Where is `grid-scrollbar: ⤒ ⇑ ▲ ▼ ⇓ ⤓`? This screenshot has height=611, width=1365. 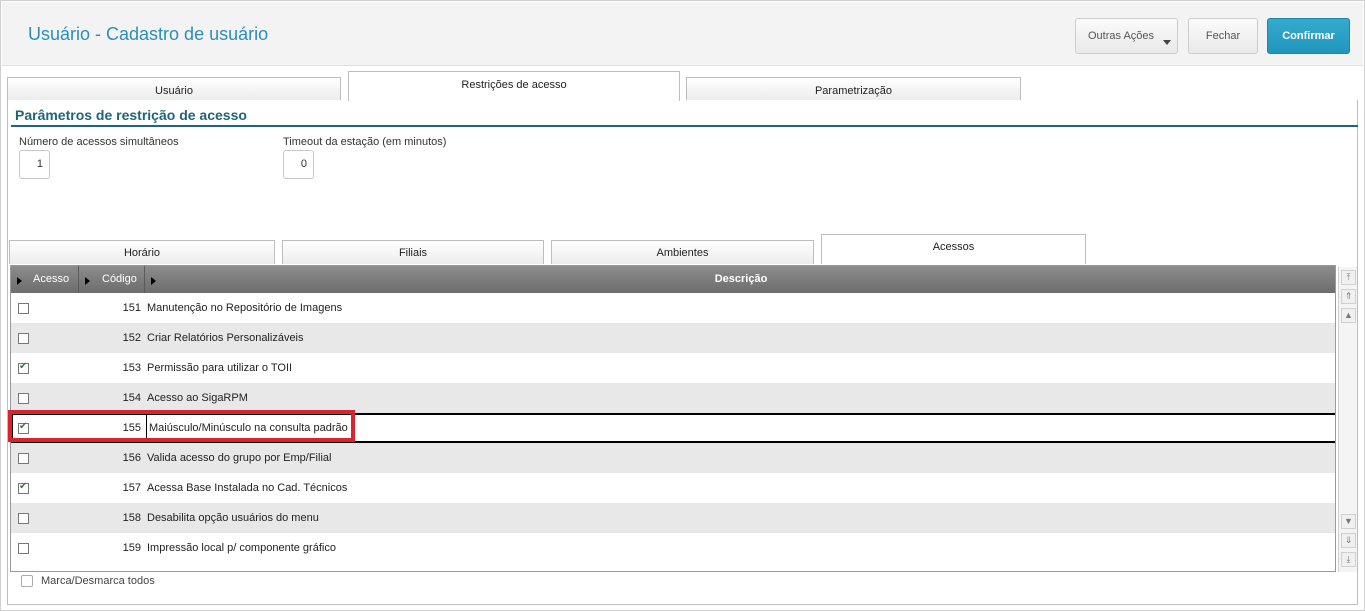
grid-scrollbar: ⤒ ⇑ ▲ ▼ ⇓ ⤓ is located at coordinates (1347, 419).